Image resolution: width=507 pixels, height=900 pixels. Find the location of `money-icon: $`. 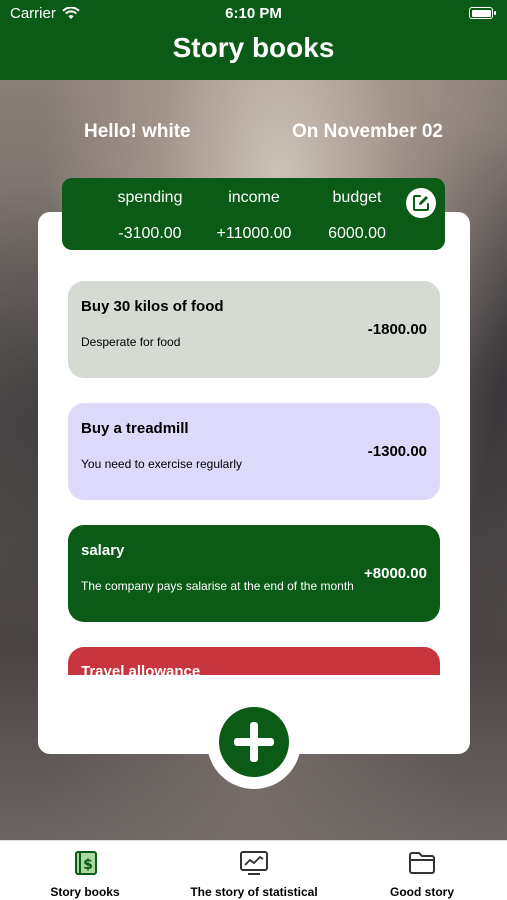

money-icon: $ is located at coordinates (86, 863).